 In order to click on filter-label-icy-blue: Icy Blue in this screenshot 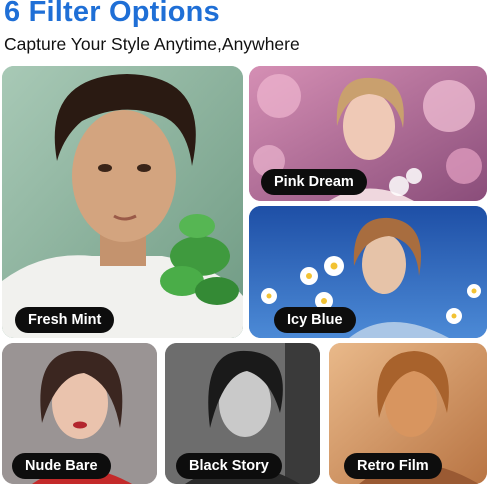, I will do `click(315, 320)`.